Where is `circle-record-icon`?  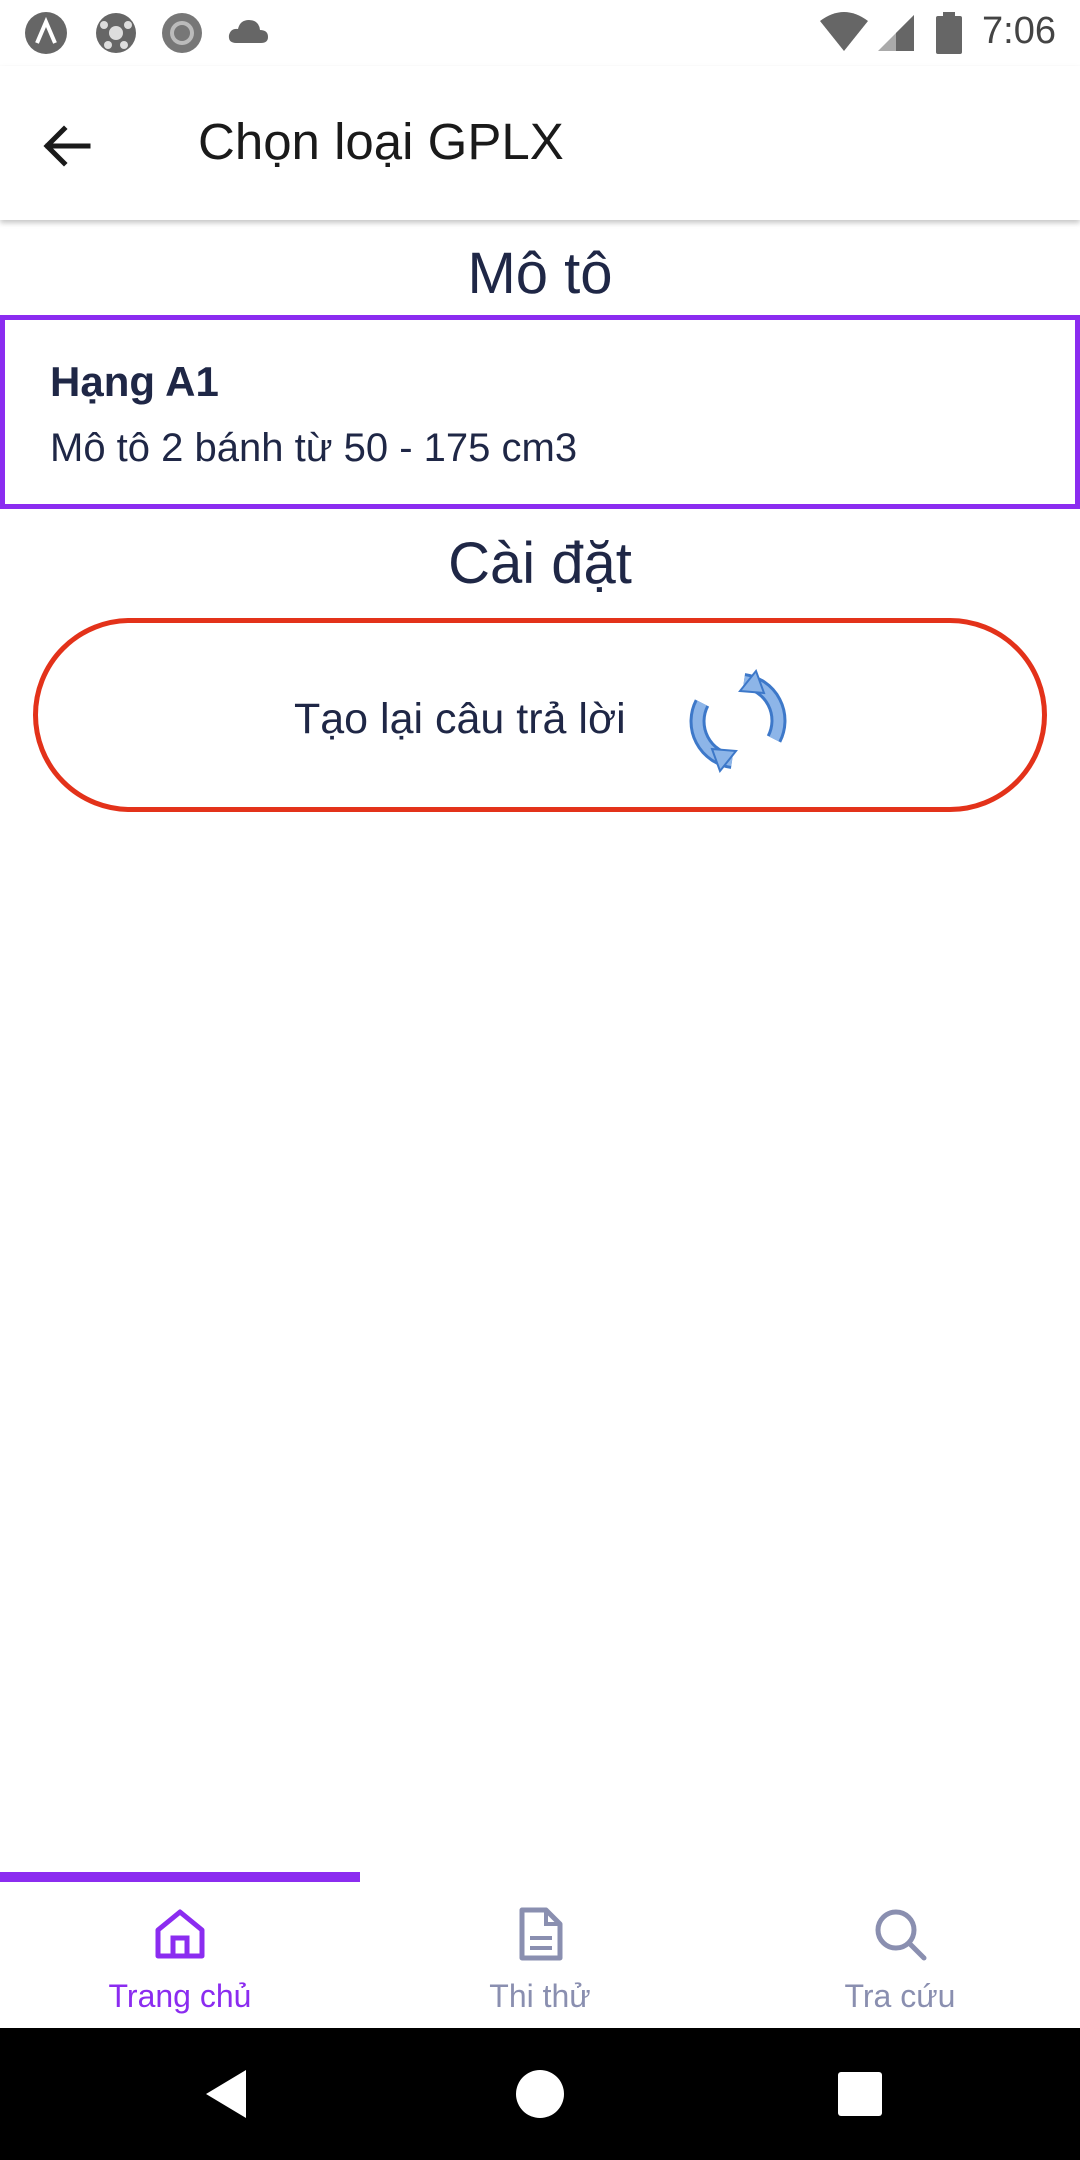 circle-record-icon is located at coordinates (182, 33).